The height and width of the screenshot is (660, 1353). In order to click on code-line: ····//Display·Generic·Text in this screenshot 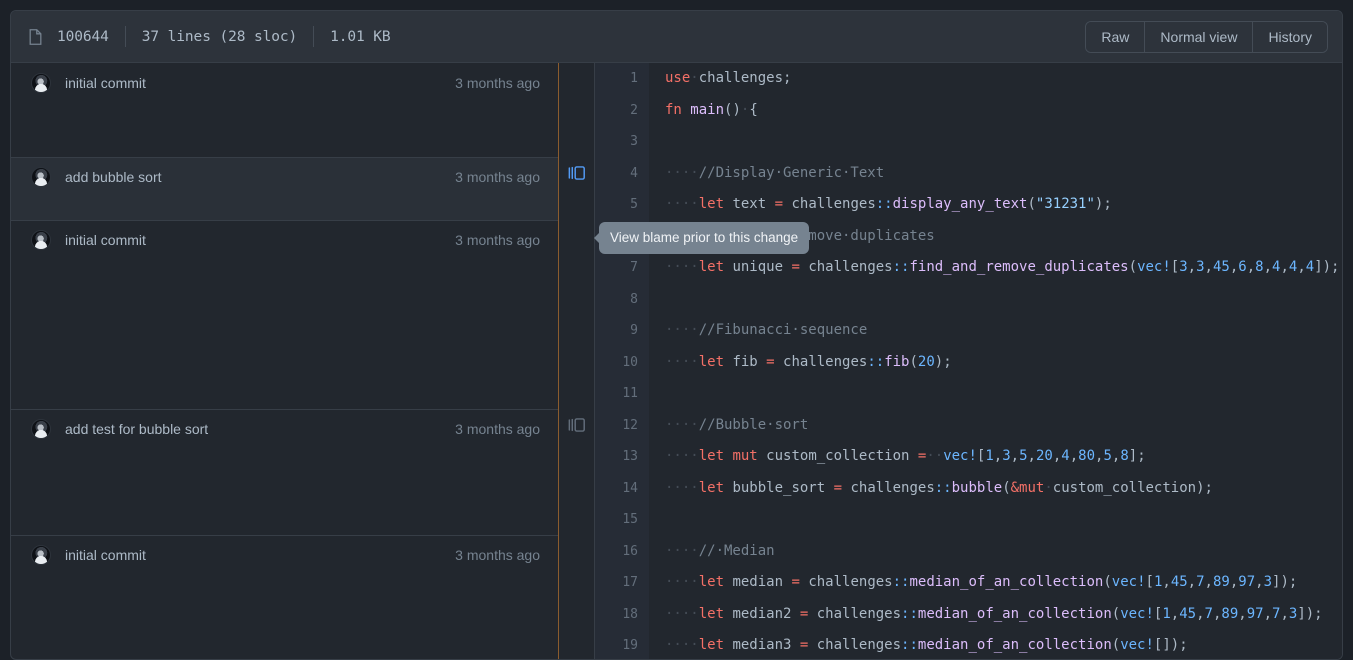, I will do `click(775, 172)`.